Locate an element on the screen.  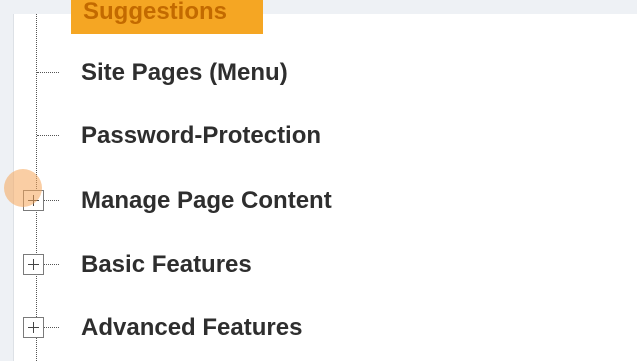
tree-item-label: Basic Features is located at coordinates (166, 264).